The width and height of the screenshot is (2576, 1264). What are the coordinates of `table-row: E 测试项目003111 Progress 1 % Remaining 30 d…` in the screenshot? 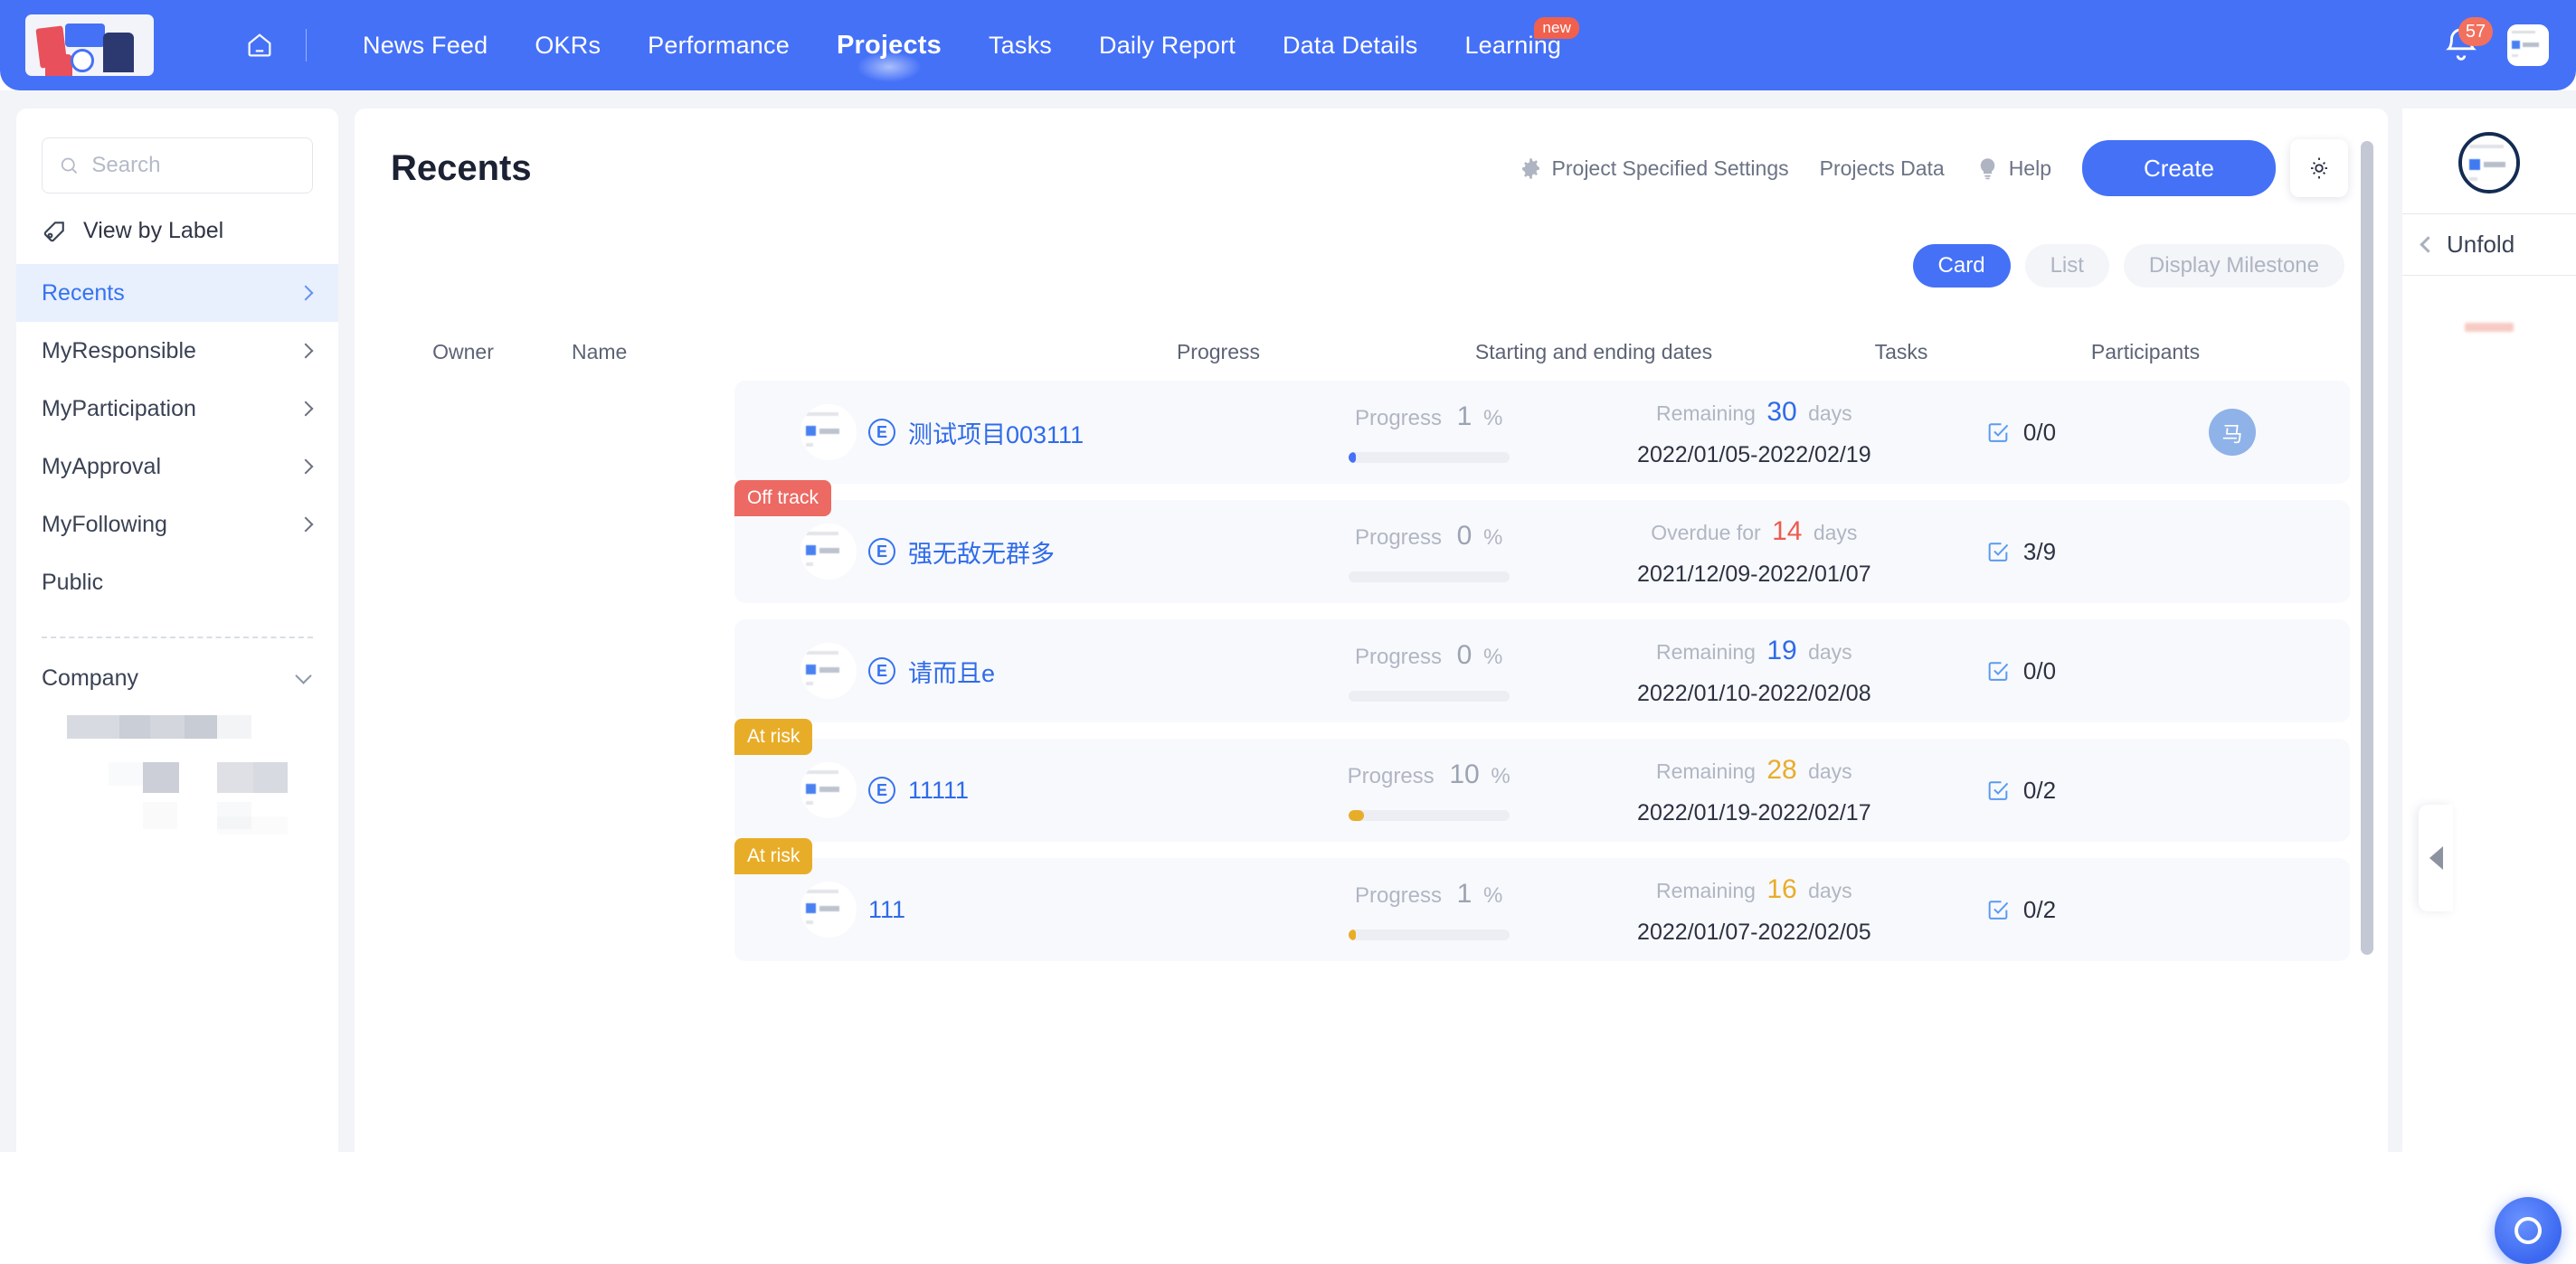 It's located at (1542, 432).